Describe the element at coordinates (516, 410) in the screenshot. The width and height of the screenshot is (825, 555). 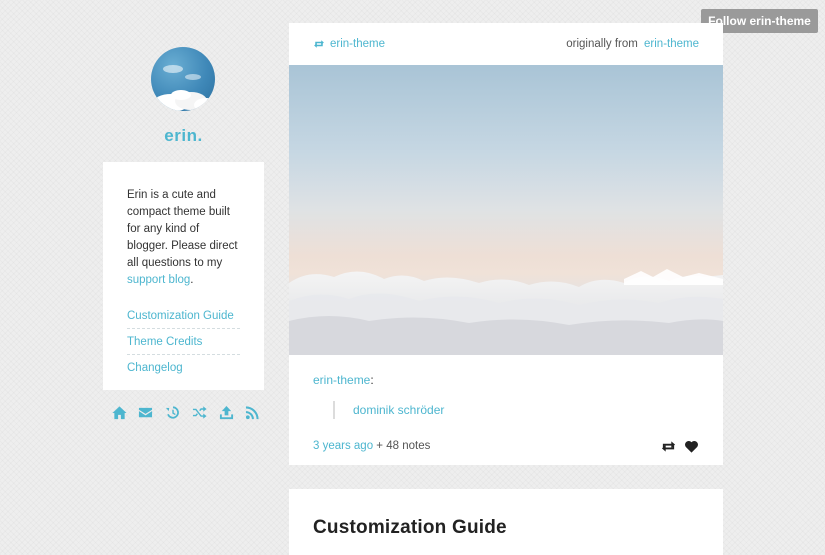
I see `caption-quote: dominik schröder` at that location.